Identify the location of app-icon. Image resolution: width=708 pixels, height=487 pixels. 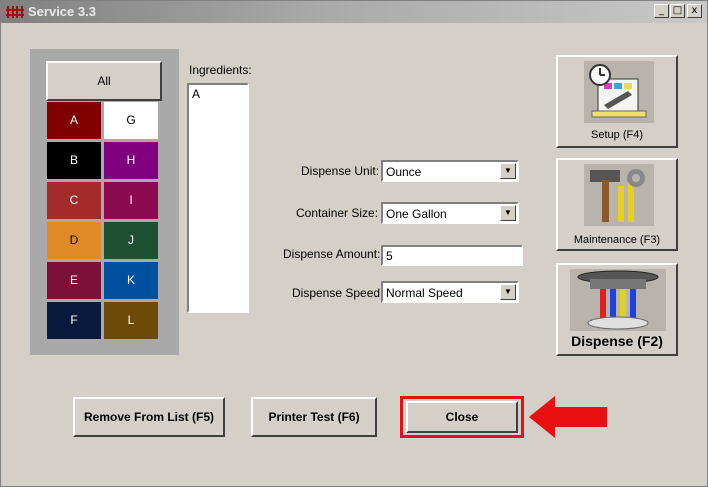
(15, 12).